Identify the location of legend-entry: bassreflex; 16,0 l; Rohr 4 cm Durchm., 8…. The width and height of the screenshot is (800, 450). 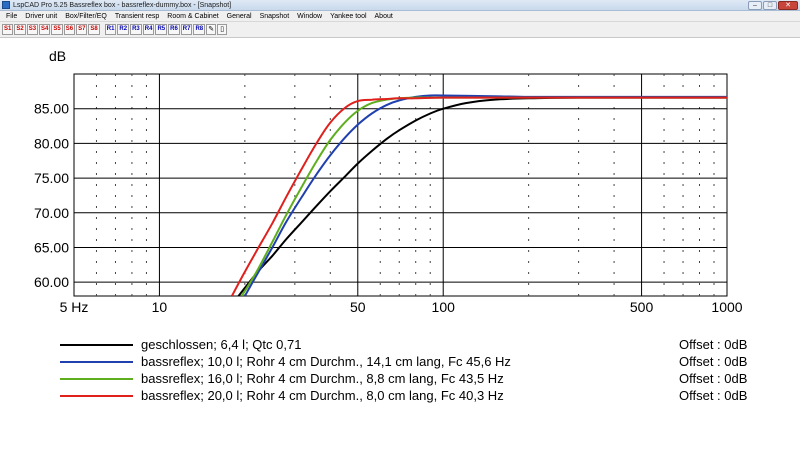
(400, 379).